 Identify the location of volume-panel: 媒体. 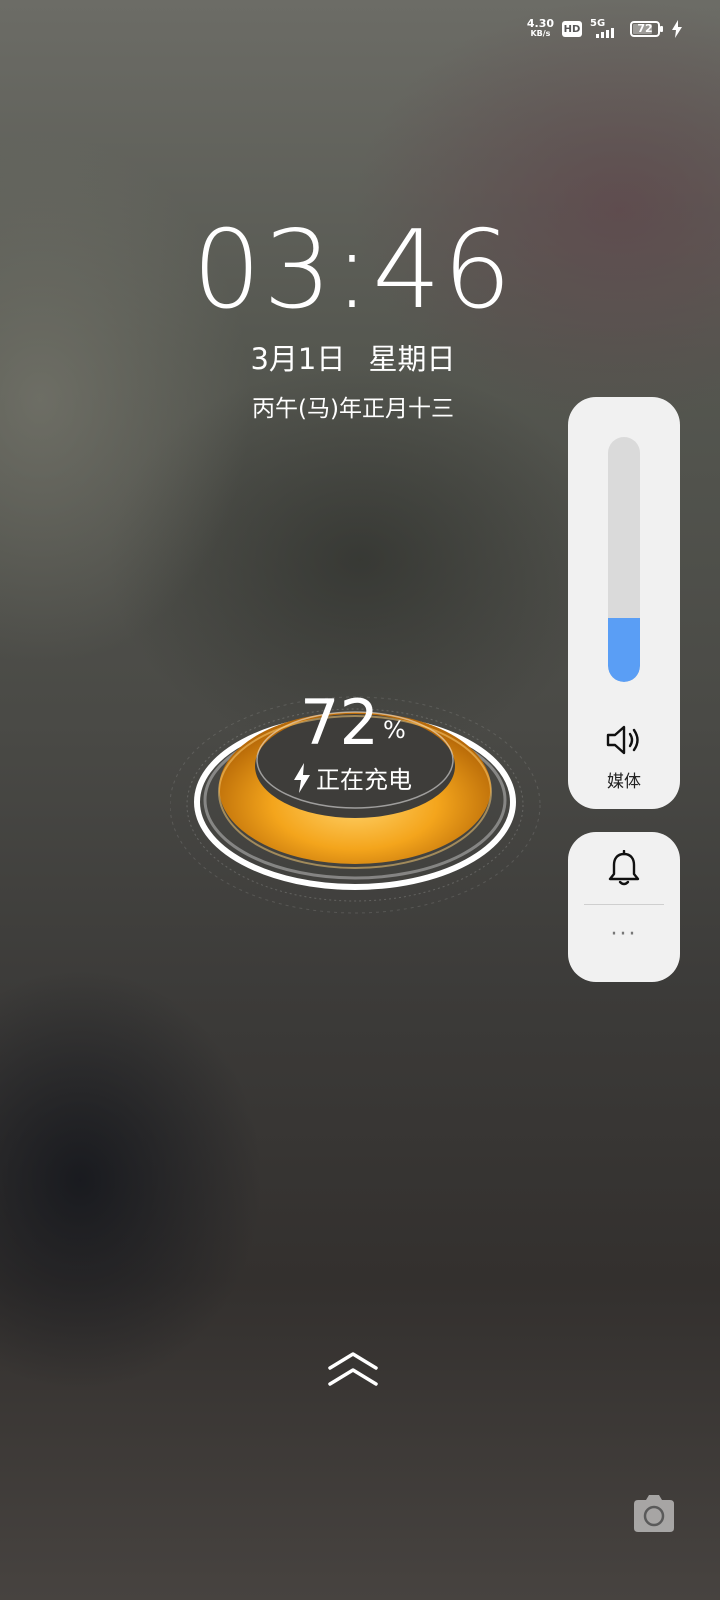
(624, 603).